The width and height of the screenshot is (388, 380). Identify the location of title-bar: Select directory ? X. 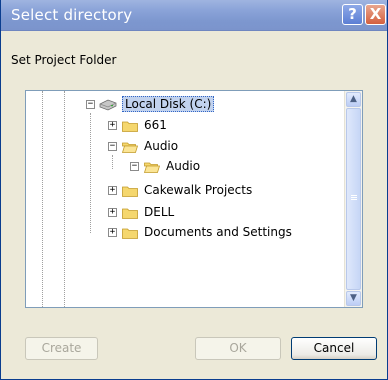
(194, 15).